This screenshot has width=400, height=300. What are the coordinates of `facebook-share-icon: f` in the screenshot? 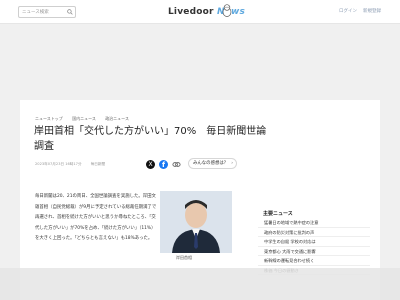 It's located at (163, 164).